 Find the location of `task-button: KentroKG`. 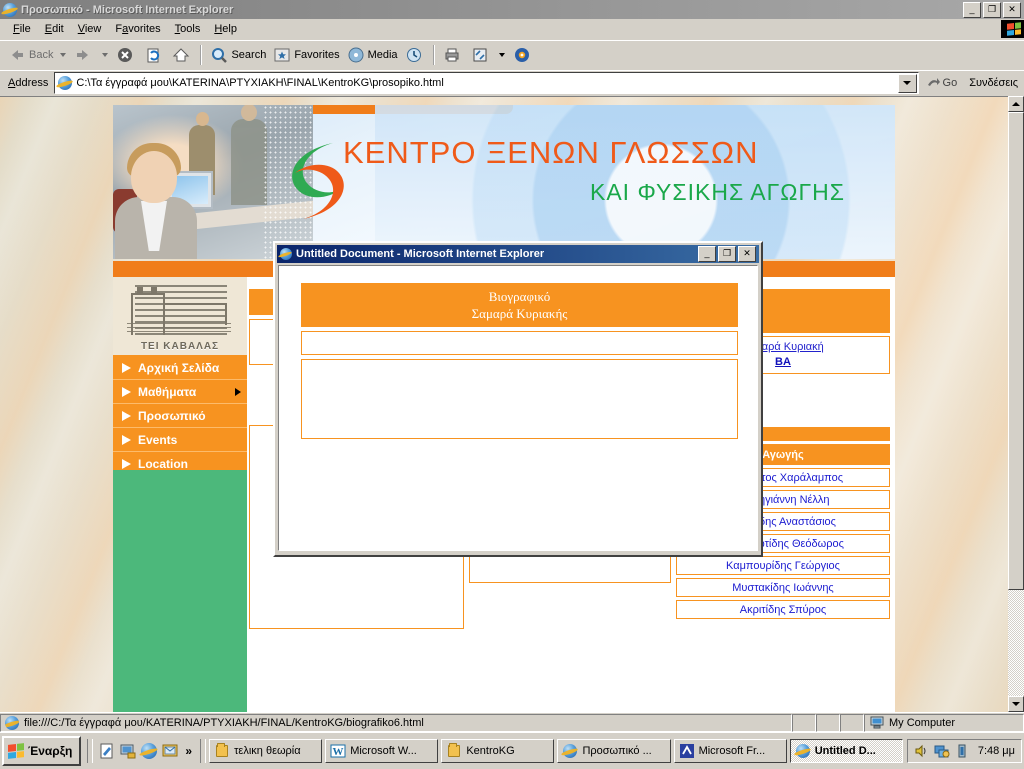

task-button: KentroKG is located at coordinates (498, 751).